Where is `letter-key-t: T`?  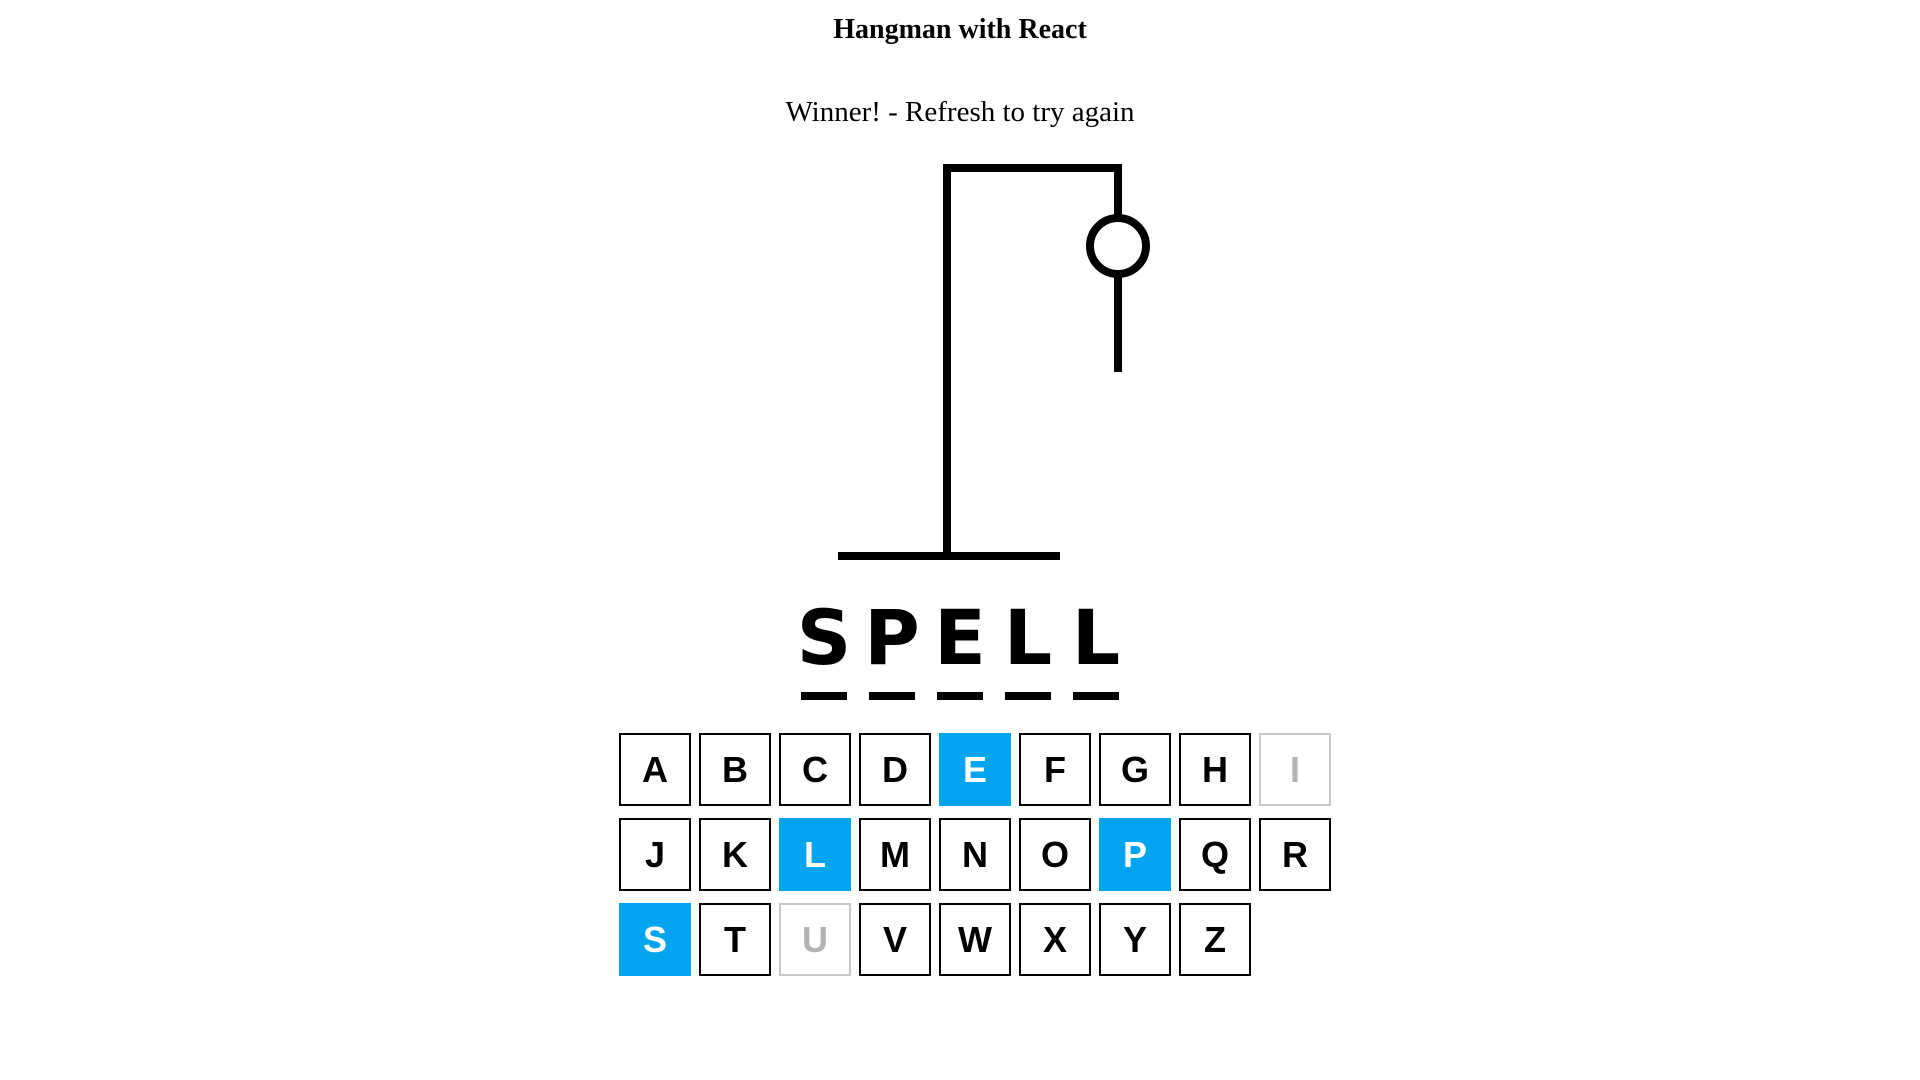
letter-key-t: T is located at coordinates (735, 939).